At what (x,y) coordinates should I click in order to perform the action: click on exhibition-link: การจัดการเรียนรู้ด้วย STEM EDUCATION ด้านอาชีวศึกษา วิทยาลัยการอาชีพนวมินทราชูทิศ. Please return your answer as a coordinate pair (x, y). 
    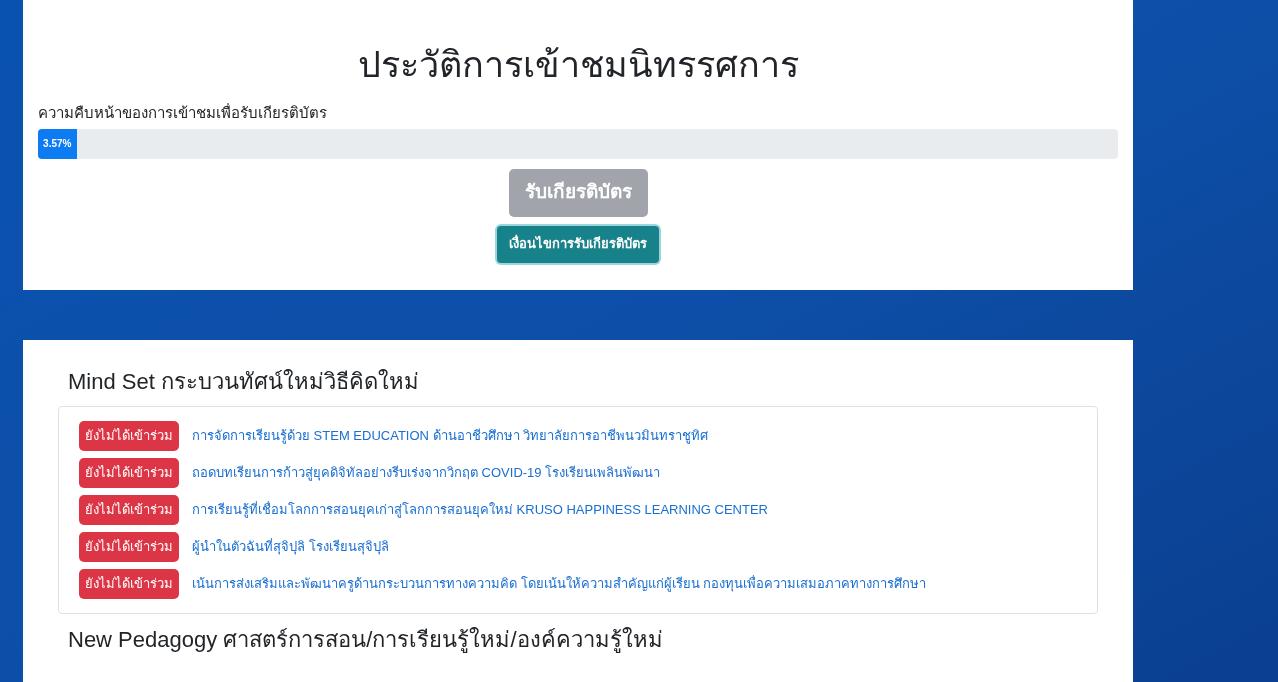
    Looking at the image, I should click on (450, 435).